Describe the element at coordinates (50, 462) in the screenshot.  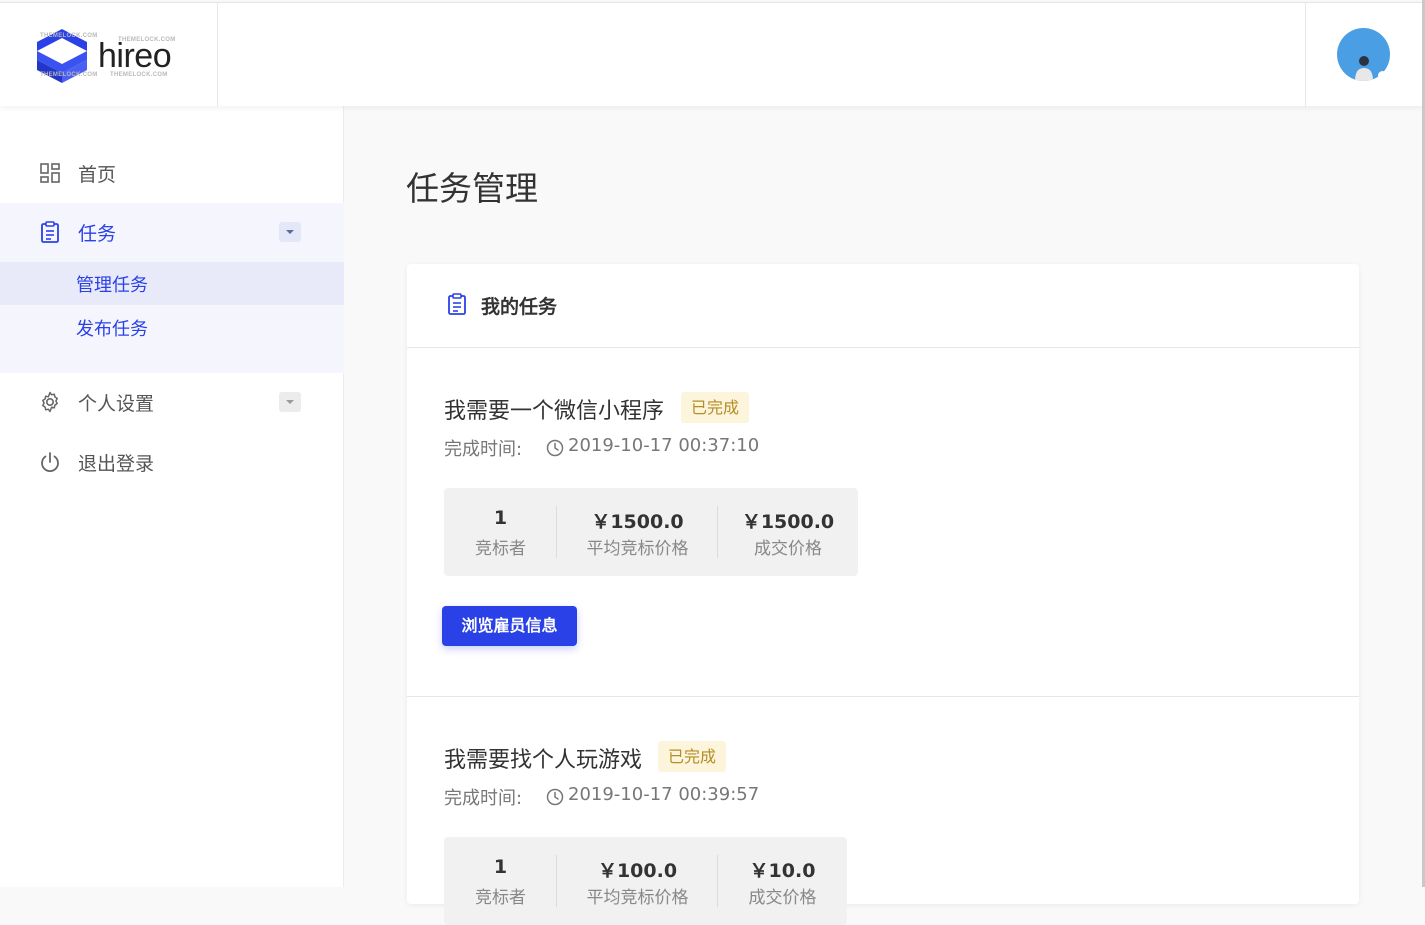
I see `power-icon` at that location.